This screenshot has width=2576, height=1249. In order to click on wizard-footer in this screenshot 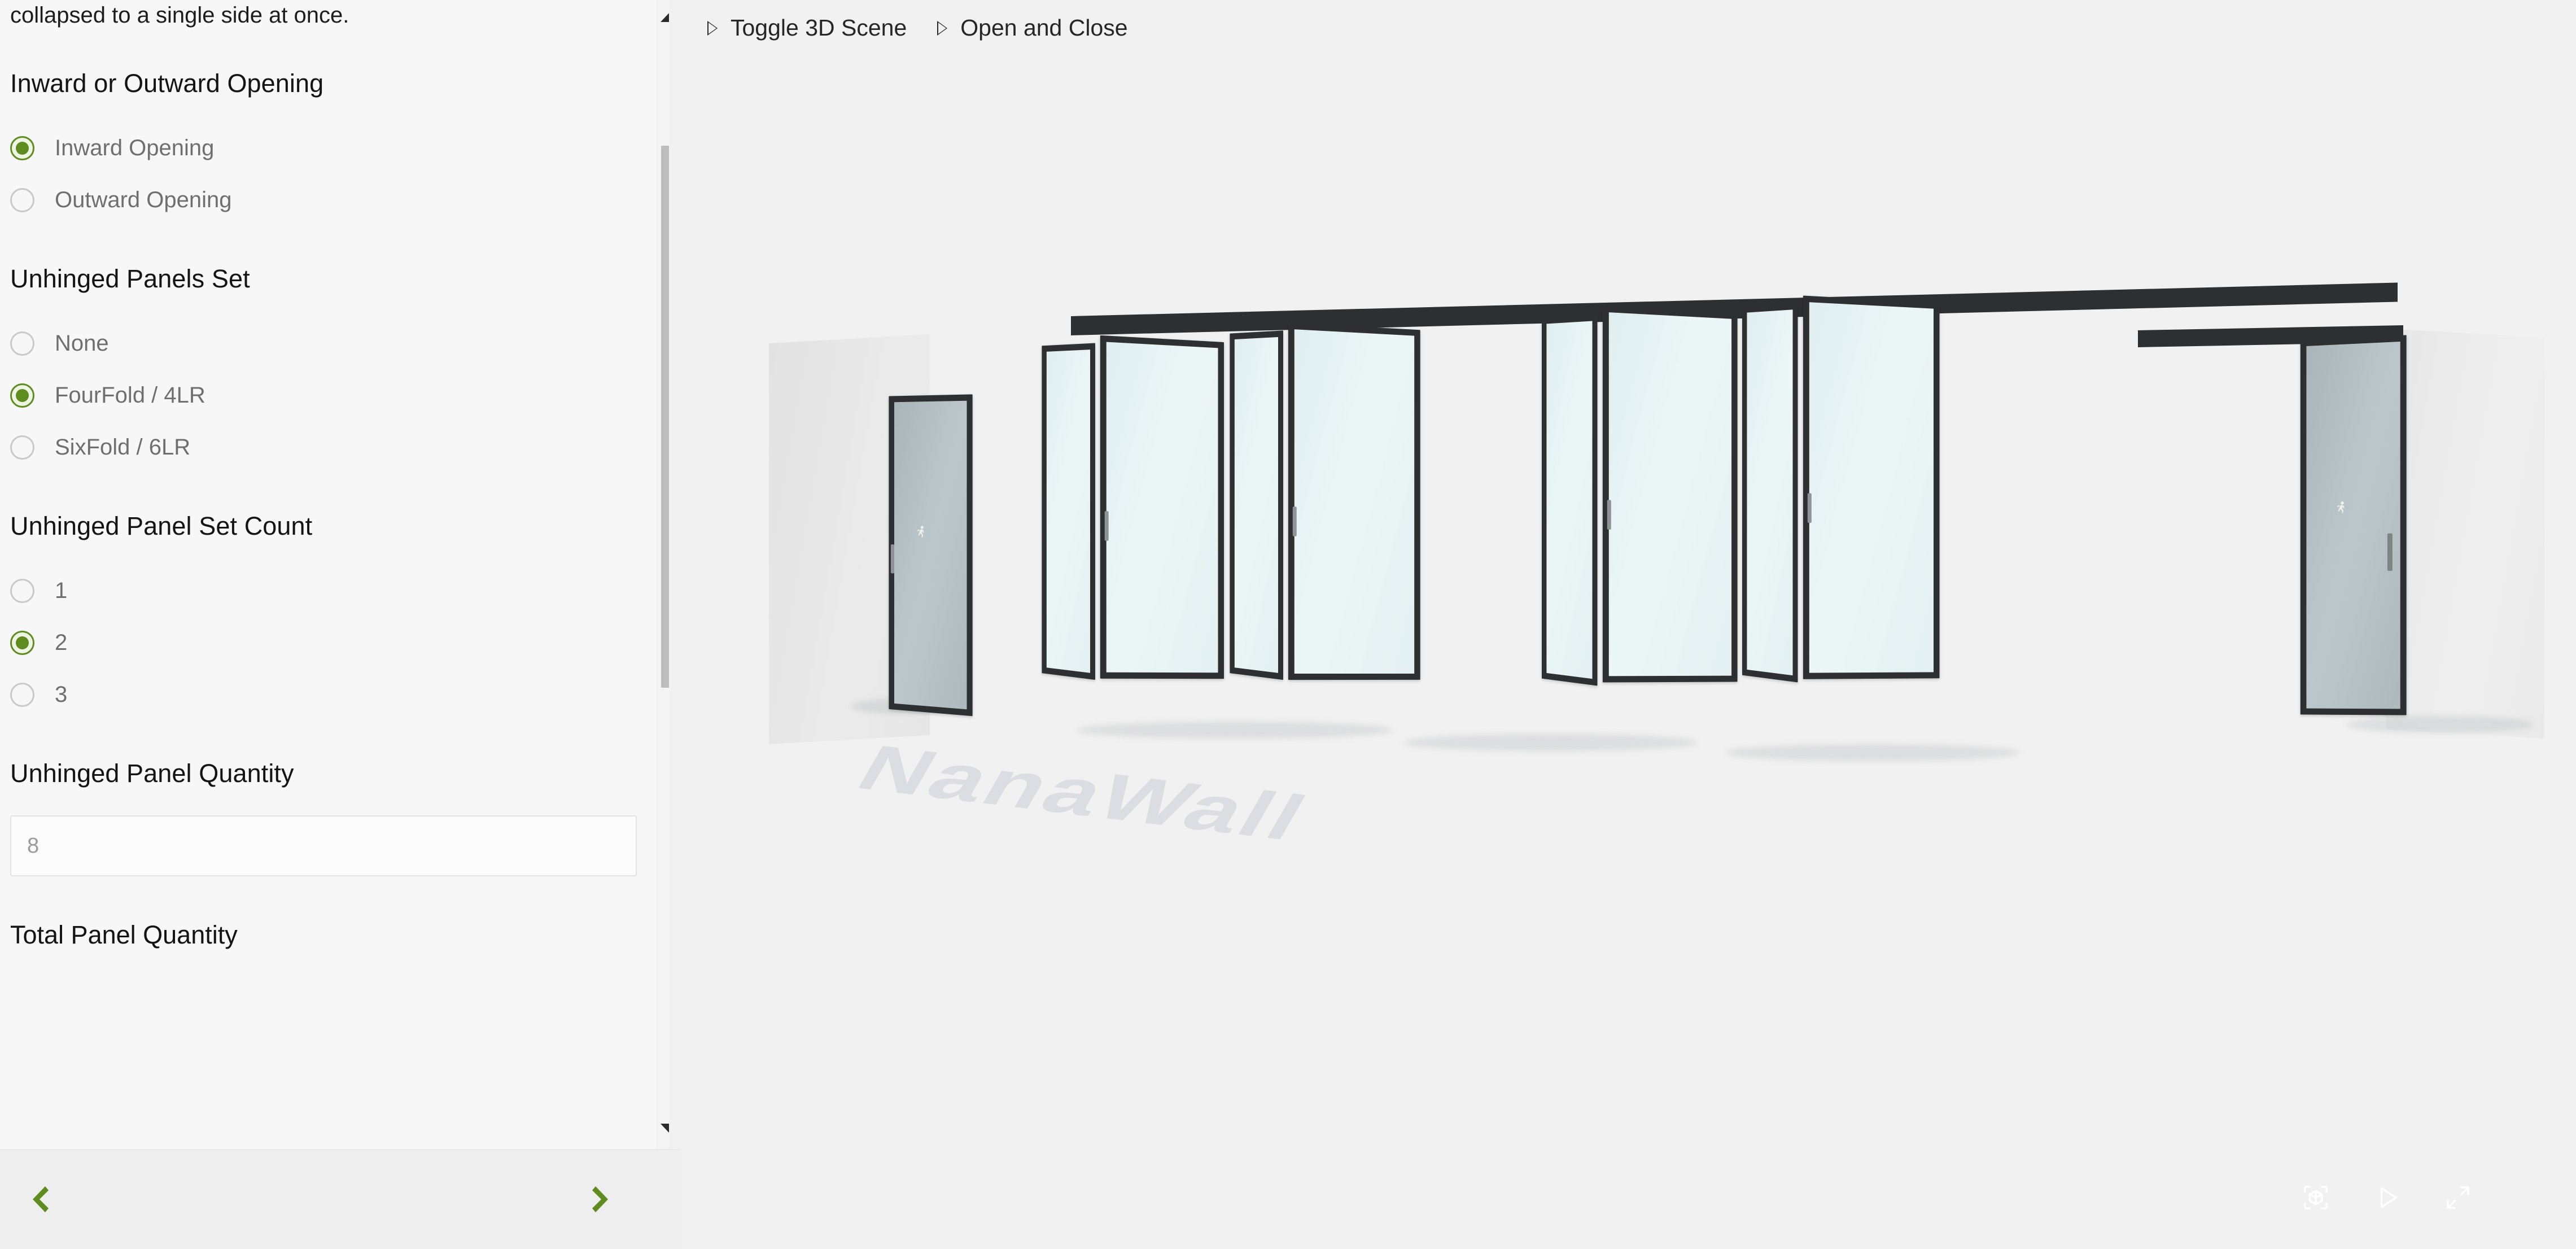, I will do `click(340, 1199)`.